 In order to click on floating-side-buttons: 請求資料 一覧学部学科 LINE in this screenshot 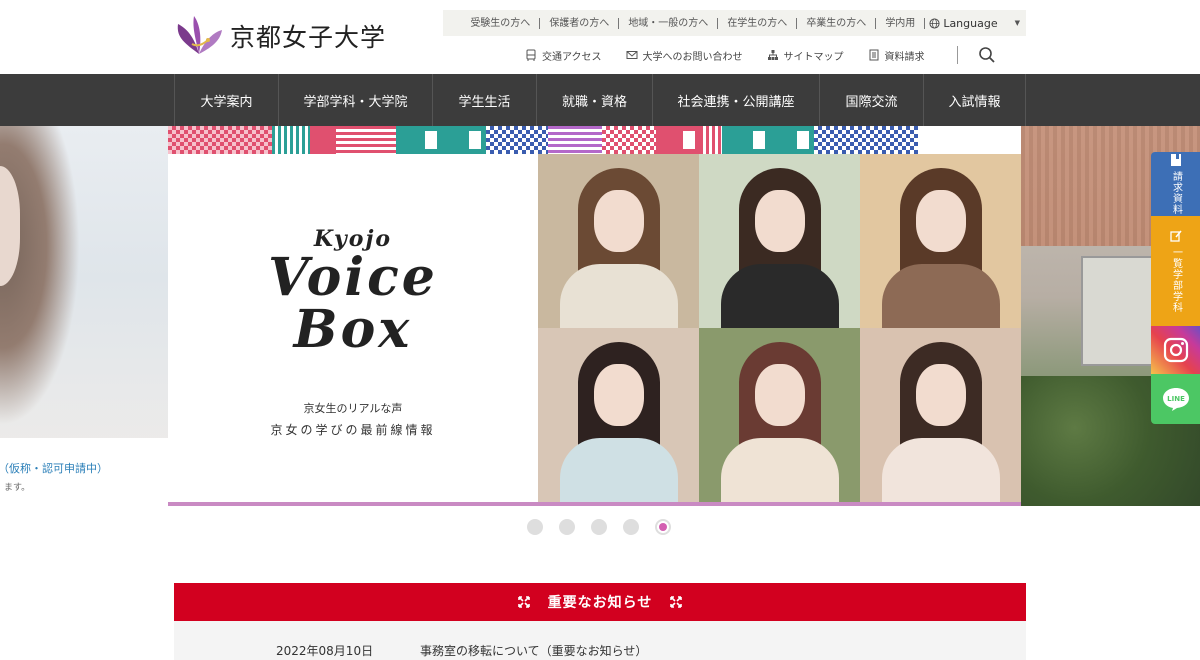, I will do `click(1175, 288)`.